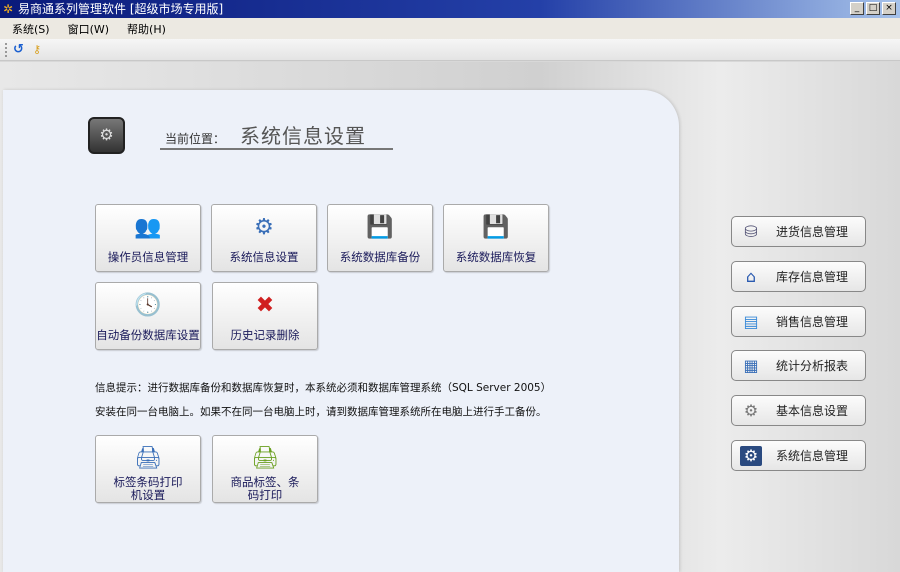 The height and width of the screenshot is (572, 900). Describe the element at coordinates (146, 29) in the screenshot. I see `menu-help: 帮助(H)` at that location.